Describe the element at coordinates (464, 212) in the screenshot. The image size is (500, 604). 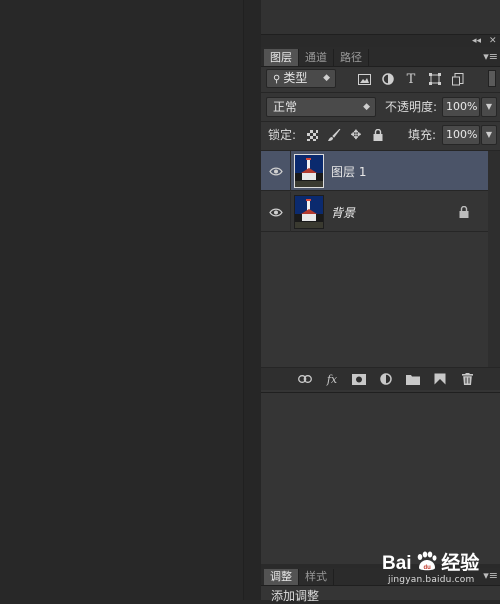
I see `layer-lock-icon` at that location.